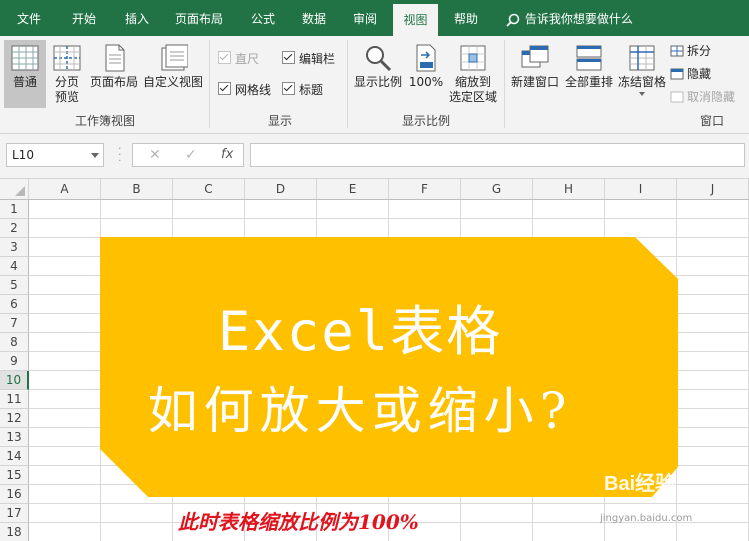 The height and width of the screenshot is (541, 749). What do you see at coordinates (713, 189) in the screenshot?
I see `column-header: J` at bounding box center [713, 189].